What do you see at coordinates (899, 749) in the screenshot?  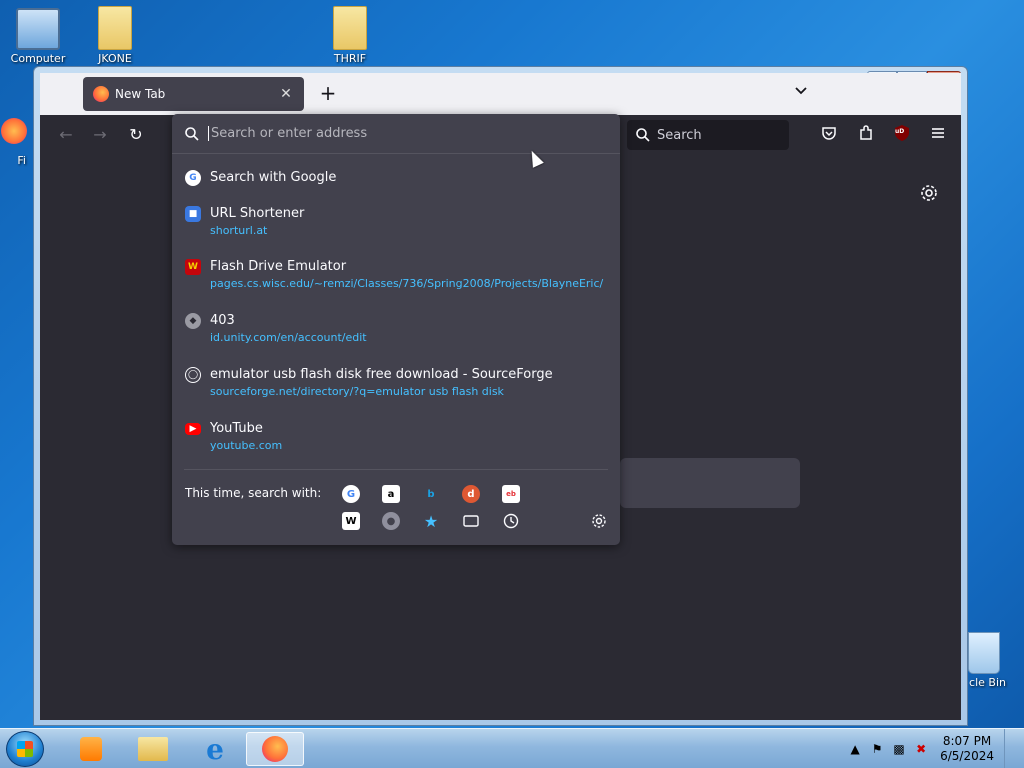 I see `network-icon: ▩` at bounding box center [899, 749].